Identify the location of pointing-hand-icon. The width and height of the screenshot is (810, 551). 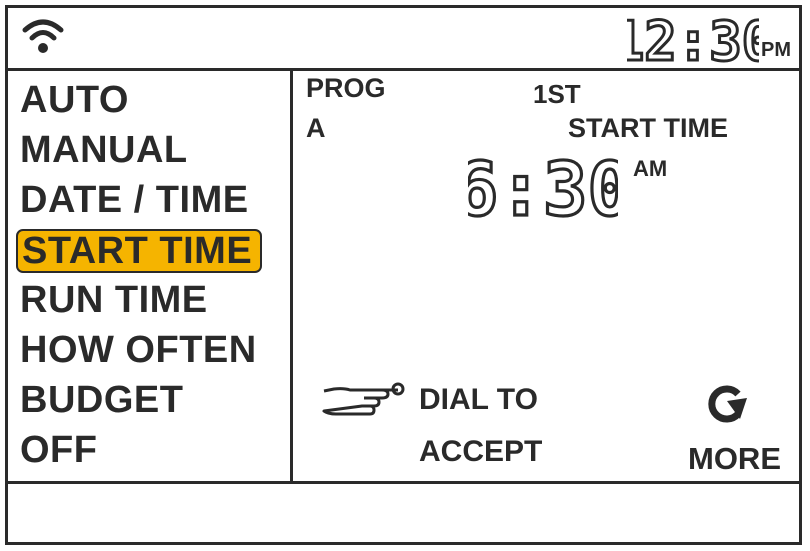
(363, 399).